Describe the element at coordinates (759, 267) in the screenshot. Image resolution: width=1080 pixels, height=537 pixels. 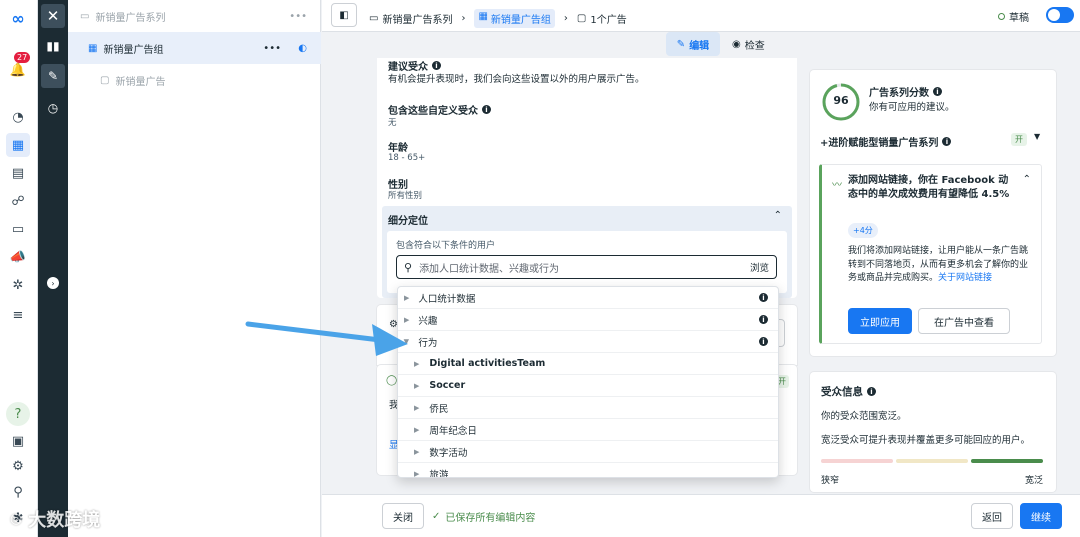
I see `browse-button: 浏览` at that location.